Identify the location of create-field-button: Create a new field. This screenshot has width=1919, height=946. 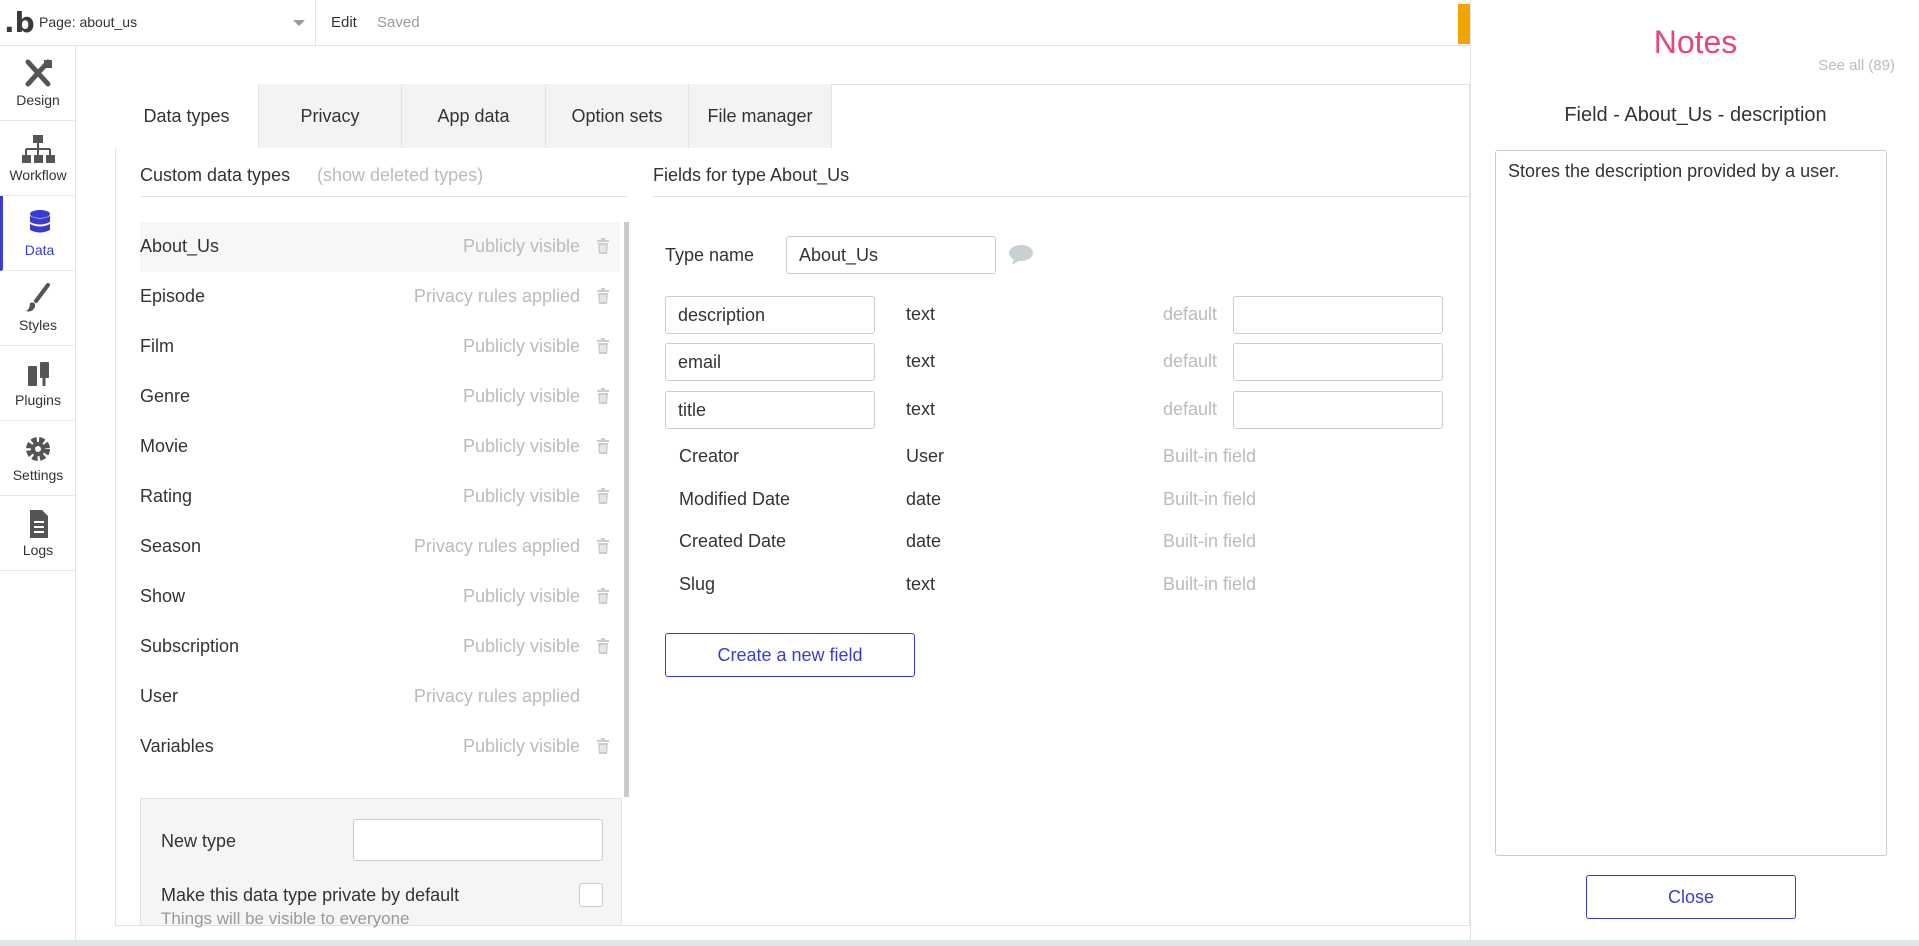
(790, 655).